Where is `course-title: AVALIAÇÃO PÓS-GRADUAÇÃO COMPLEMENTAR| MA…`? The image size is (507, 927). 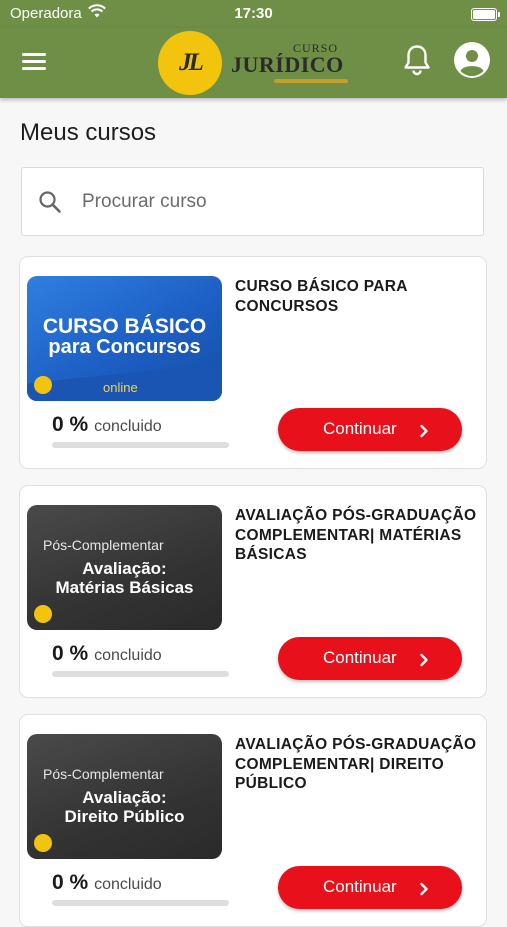 course-title: AVALIAÇÃO PÓS-GRADUAÇÃO COMPLEMENTAR| MA… is located at coordinates (356, 535).